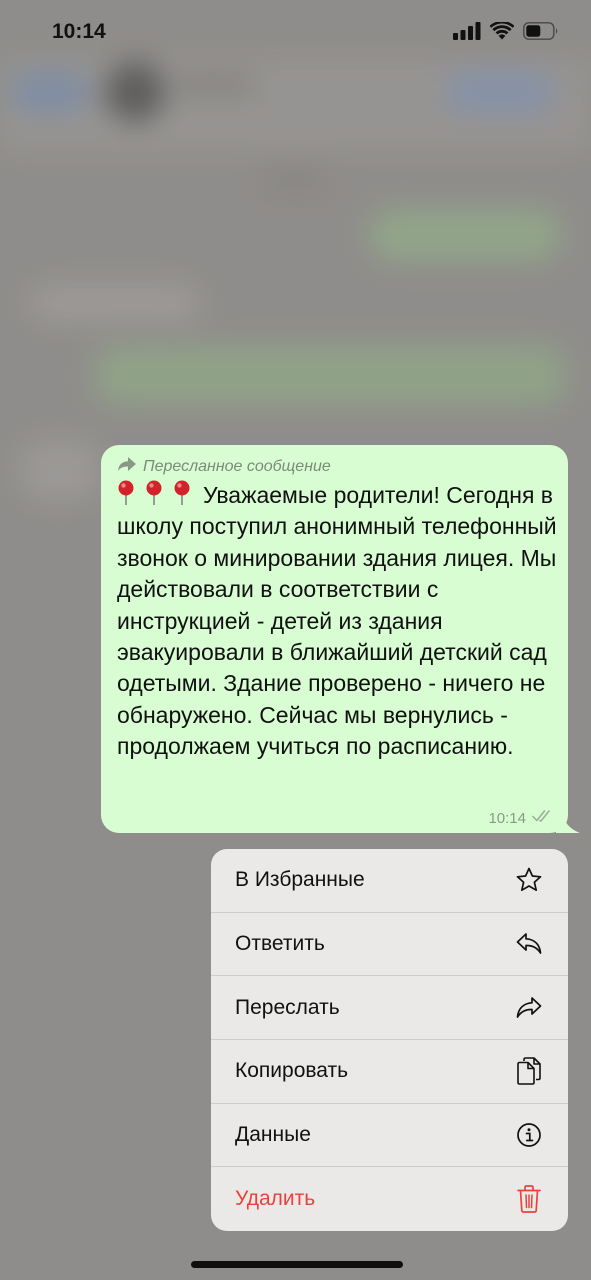 The height and width of the screenshot is (1280, 591). What do you see at coordinates (389, 1136) in the screenshot?
I see `menu-item-info: Данные` at bounding box center [389, 1136].